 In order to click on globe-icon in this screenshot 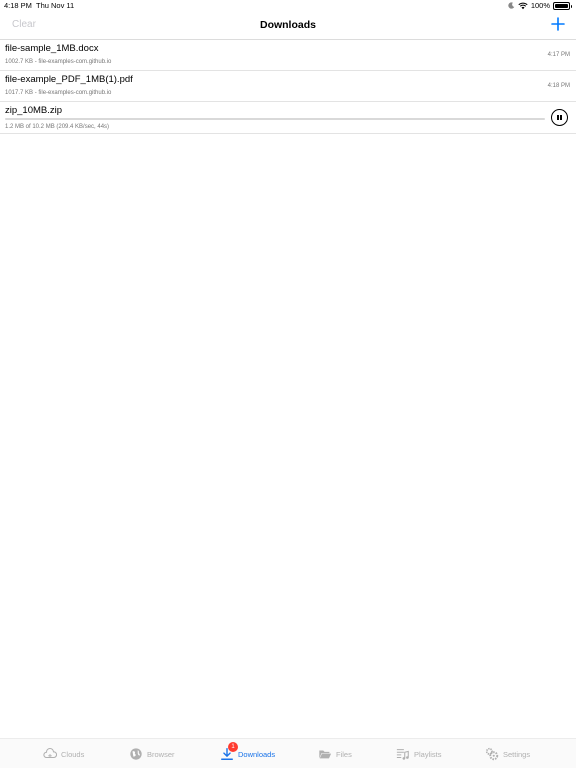, I will do `click(136, 754)`.